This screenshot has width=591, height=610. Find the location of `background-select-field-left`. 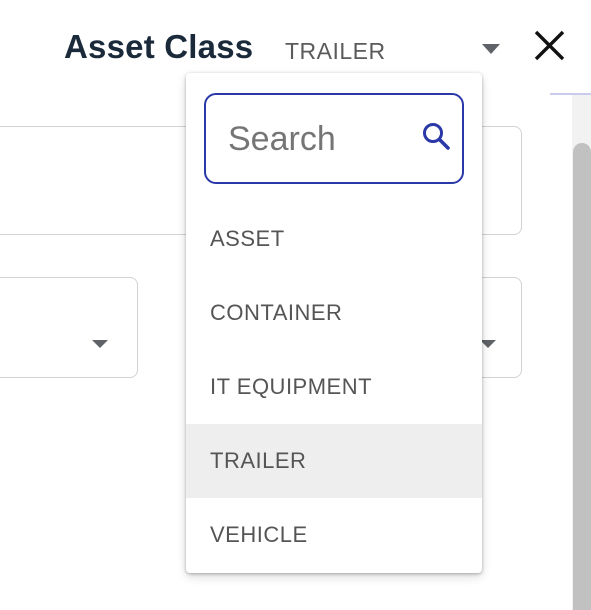

background-select-field-left is located at coordinates (69, 327).